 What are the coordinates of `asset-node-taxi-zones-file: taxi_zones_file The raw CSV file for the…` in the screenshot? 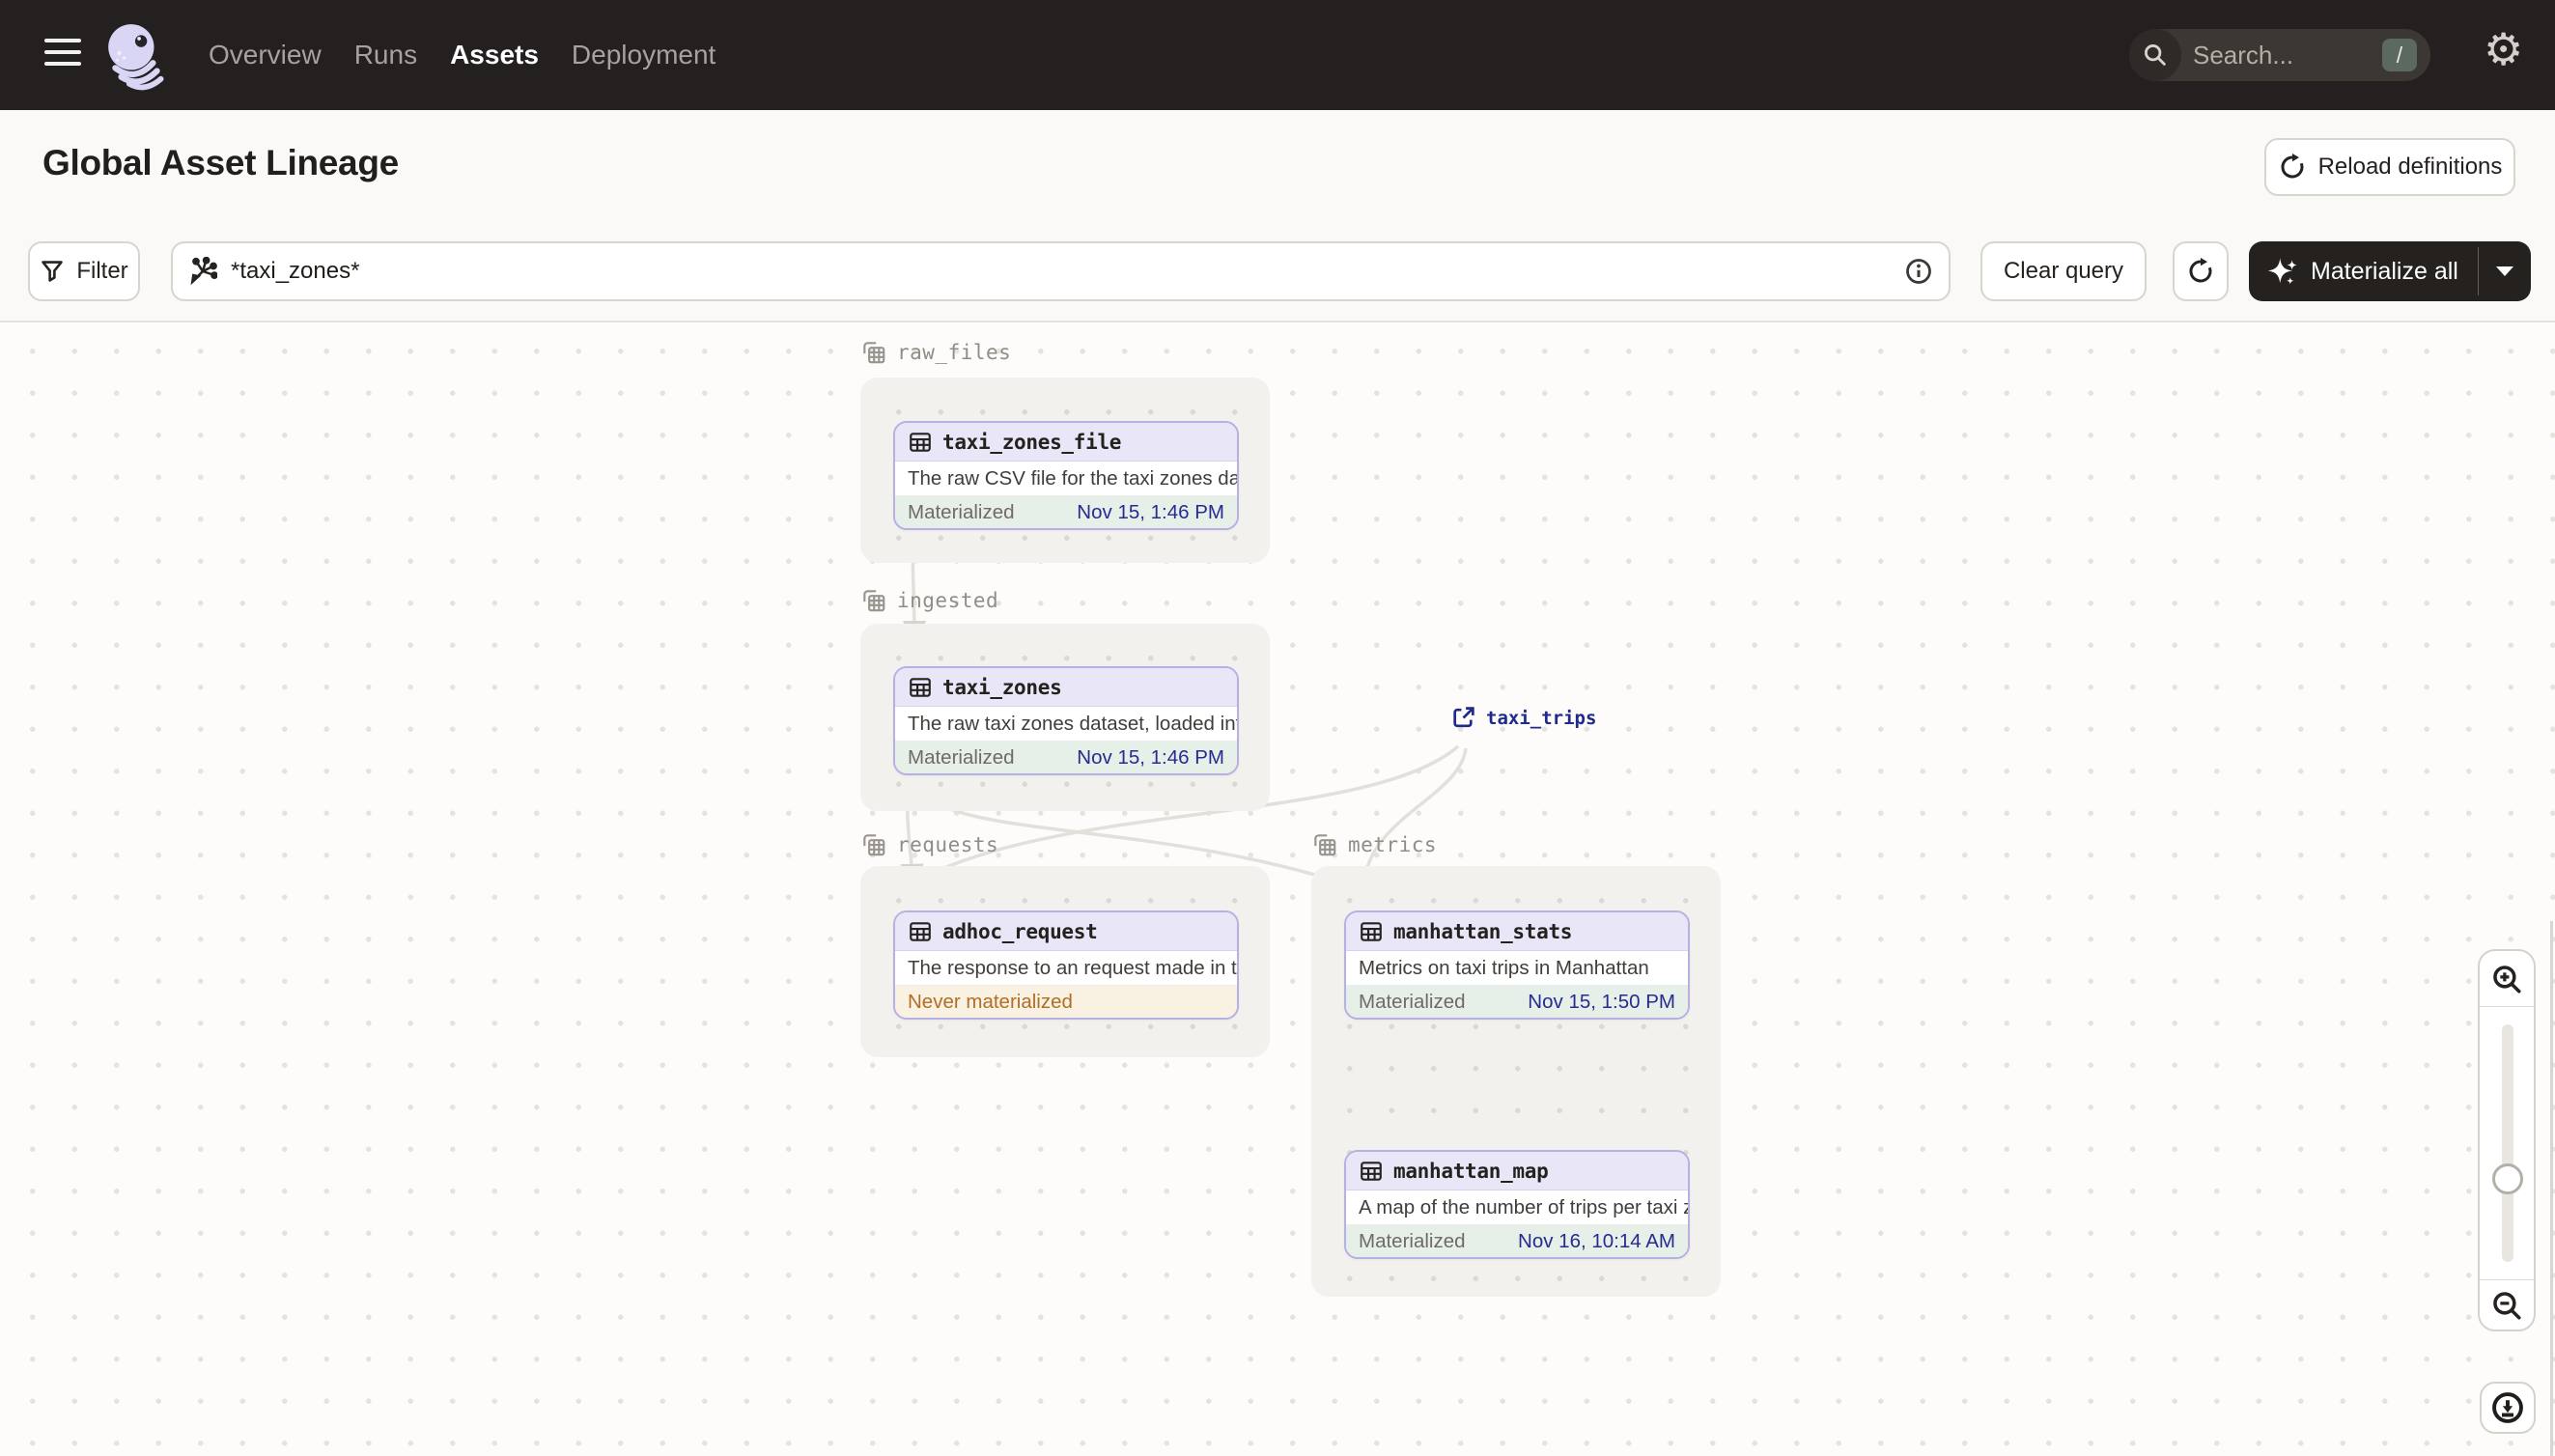 It's located at (1066, 476).